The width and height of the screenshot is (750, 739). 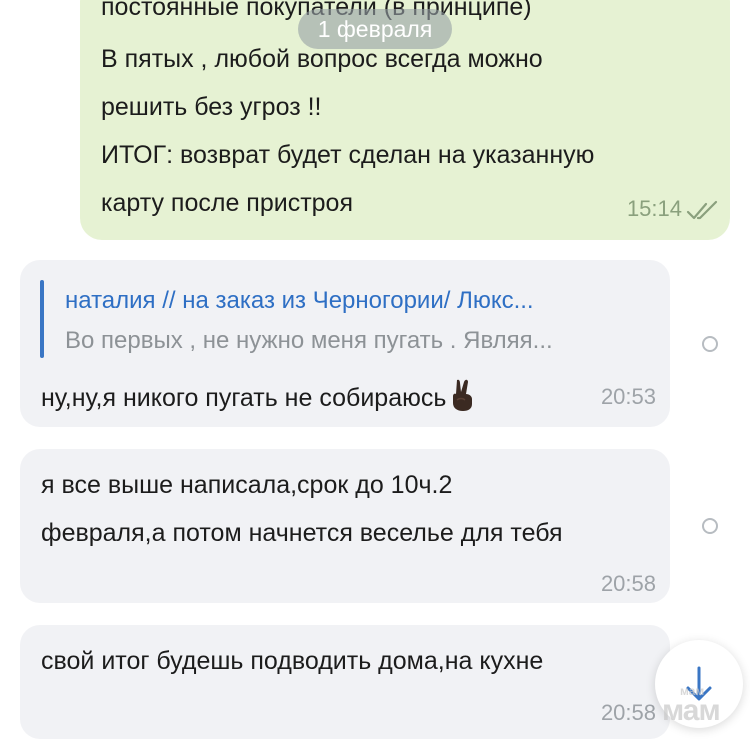 What do you see at coordinates (463, 395) in the screenshot?
I see `victory-hand-icon` at bounding box center [463, 395].